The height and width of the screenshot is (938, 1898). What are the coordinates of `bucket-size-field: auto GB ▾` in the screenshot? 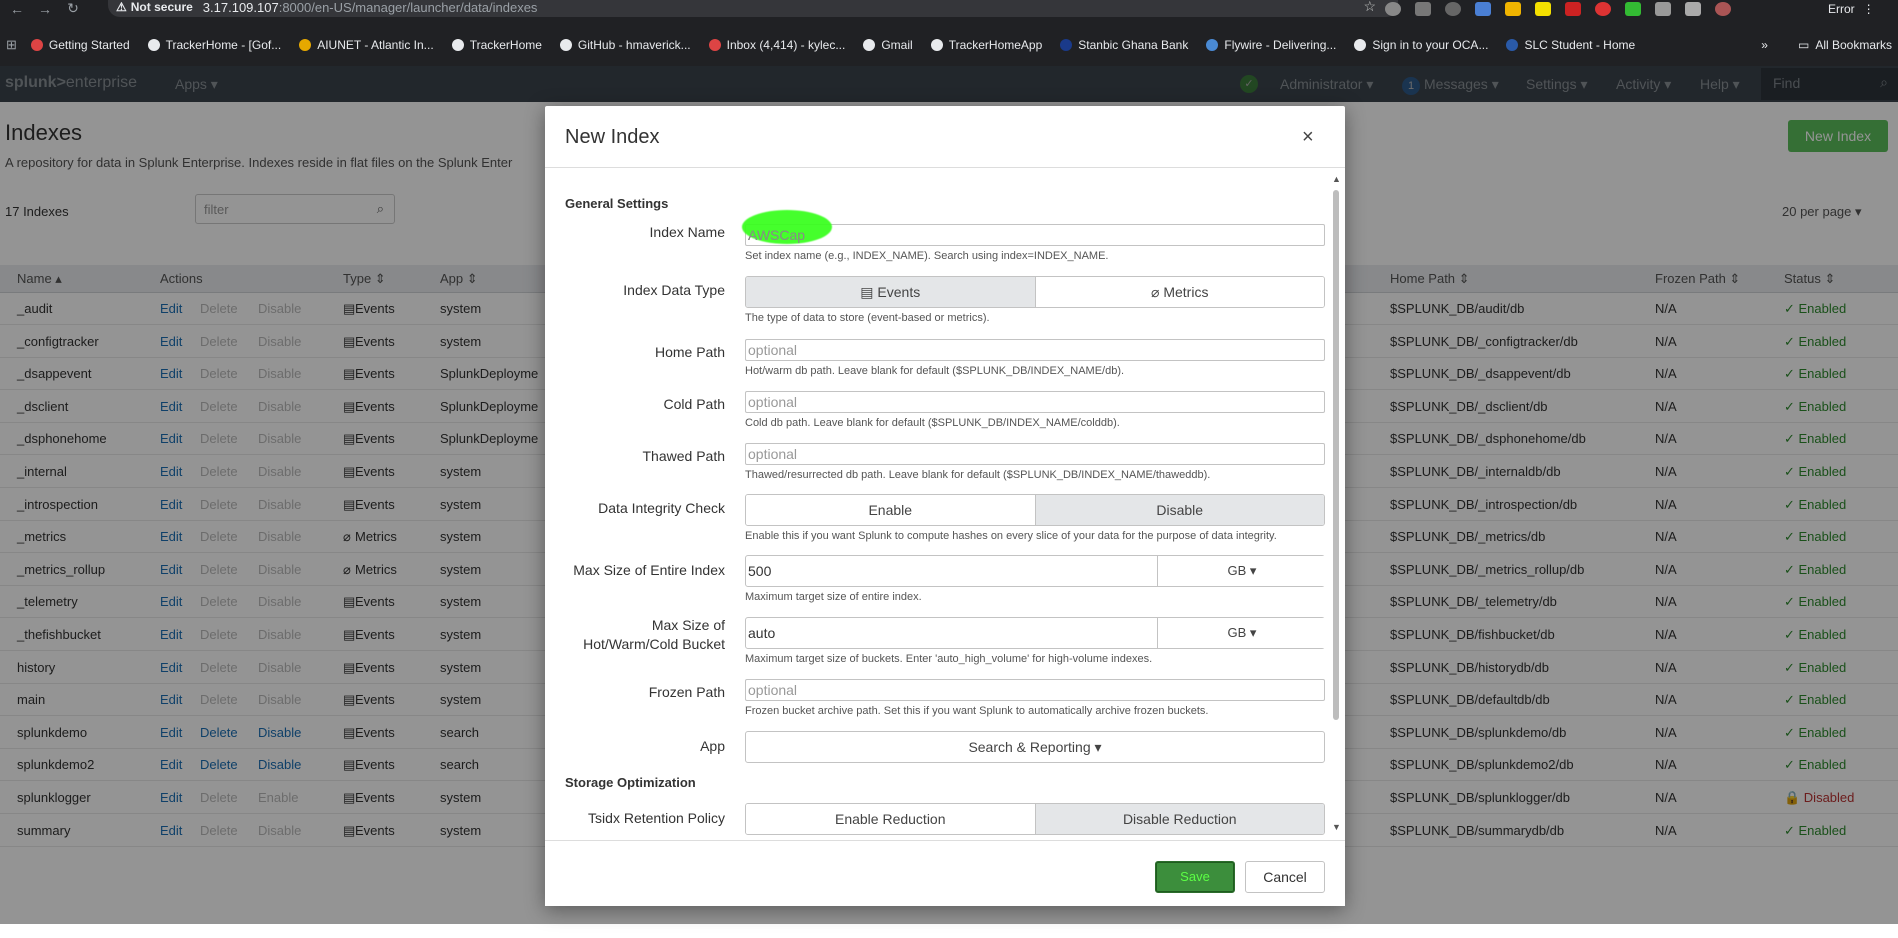 It's located at (1035, 633).